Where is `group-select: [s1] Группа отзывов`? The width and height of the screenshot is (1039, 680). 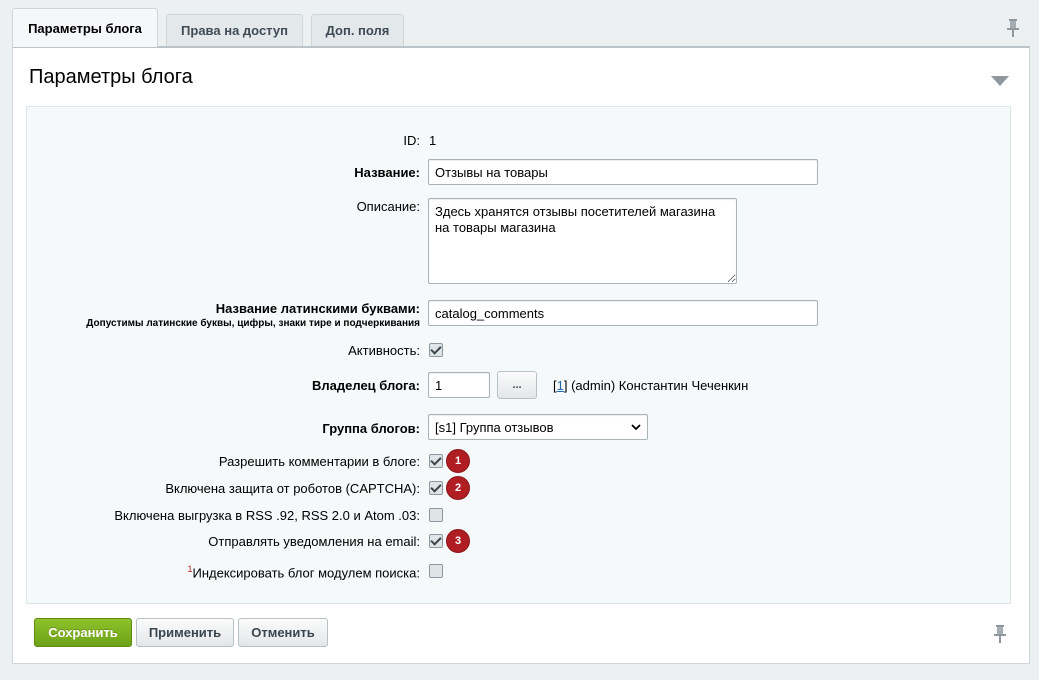 group-select: [s1] Группа отзывов is located at coordinates (538, 427).